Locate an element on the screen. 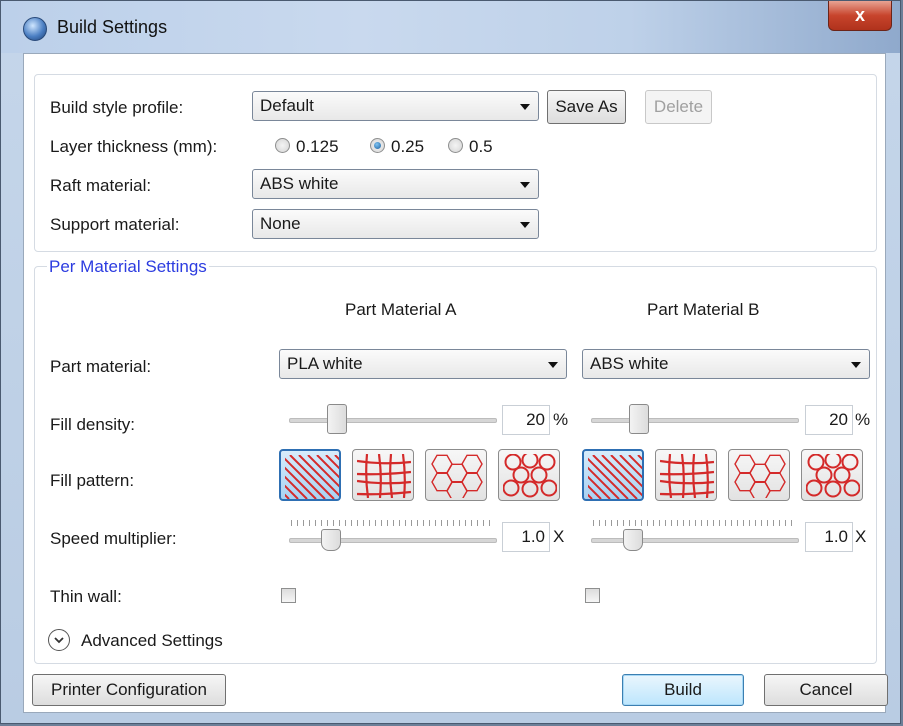  advanced-settings-toggle: Advanced Settings is located at coordinates (152, 641).